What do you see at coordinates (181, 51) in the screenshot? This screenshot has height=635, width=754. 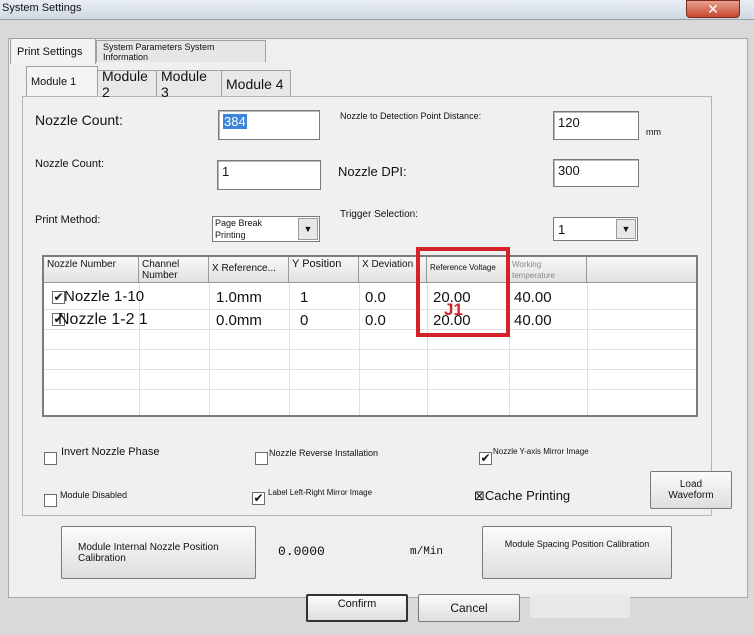 I see `tab-system-parameters: System Parameters System Information` at bounding box center [181, 51].